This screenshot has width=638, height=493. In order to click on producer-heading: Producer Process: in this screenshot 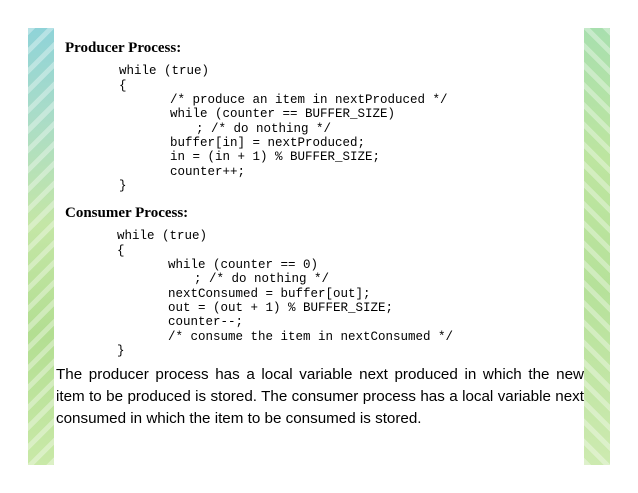, I will do `click(123, 48)`.